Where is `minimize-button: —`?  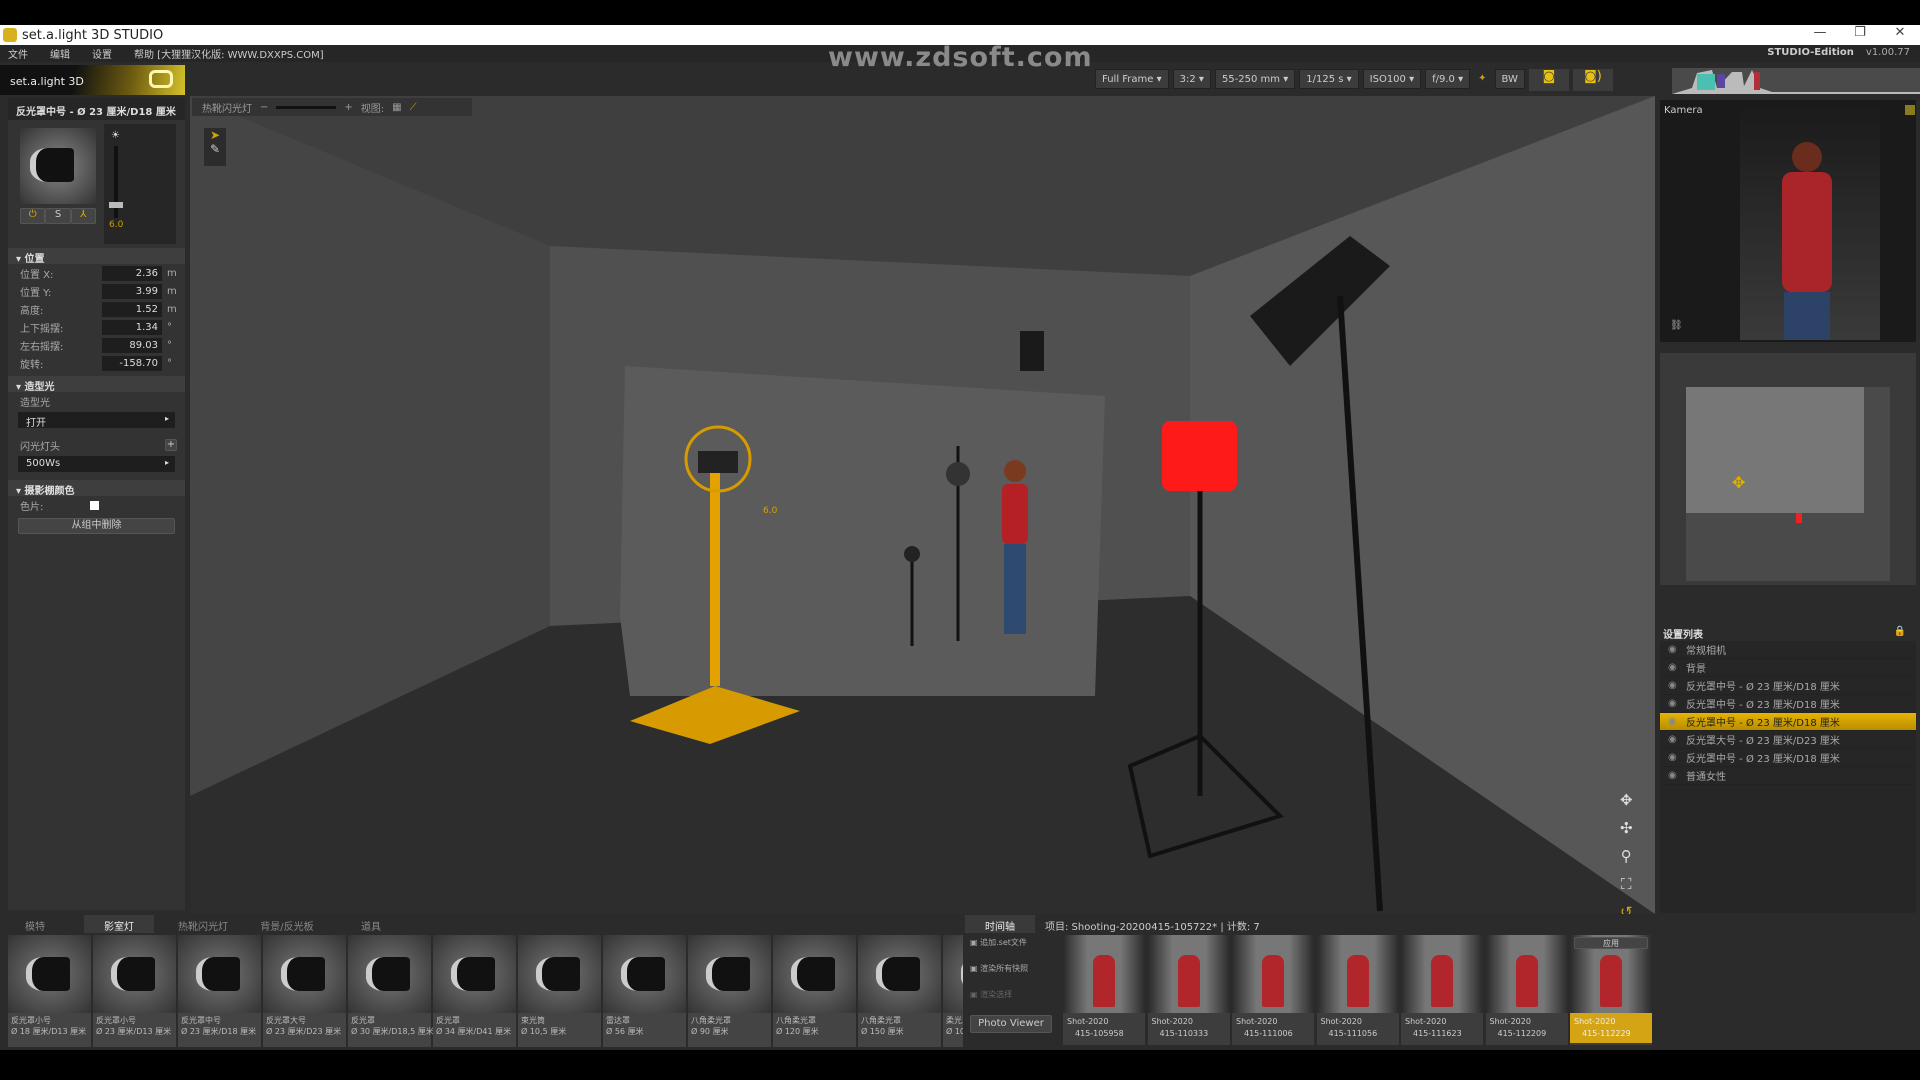
minimize-button: — is located at coordinates (1820, 35).